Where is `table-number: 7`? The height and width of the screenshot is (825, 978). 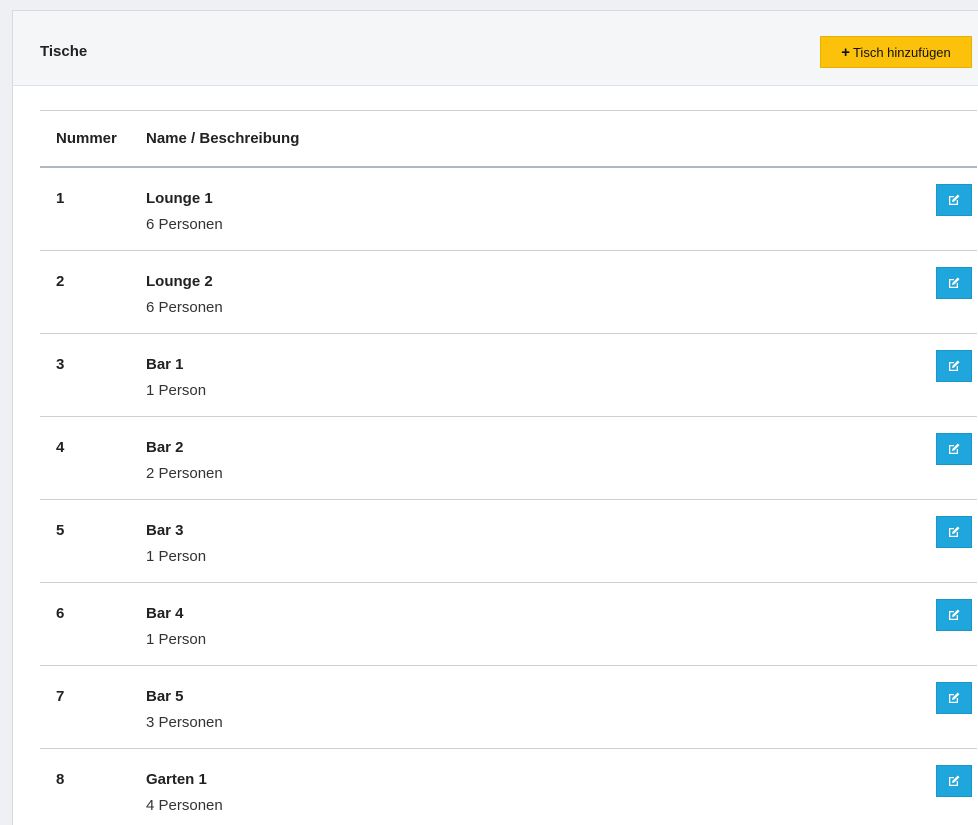
table-number: 7 is located at coordinates (60, 696).